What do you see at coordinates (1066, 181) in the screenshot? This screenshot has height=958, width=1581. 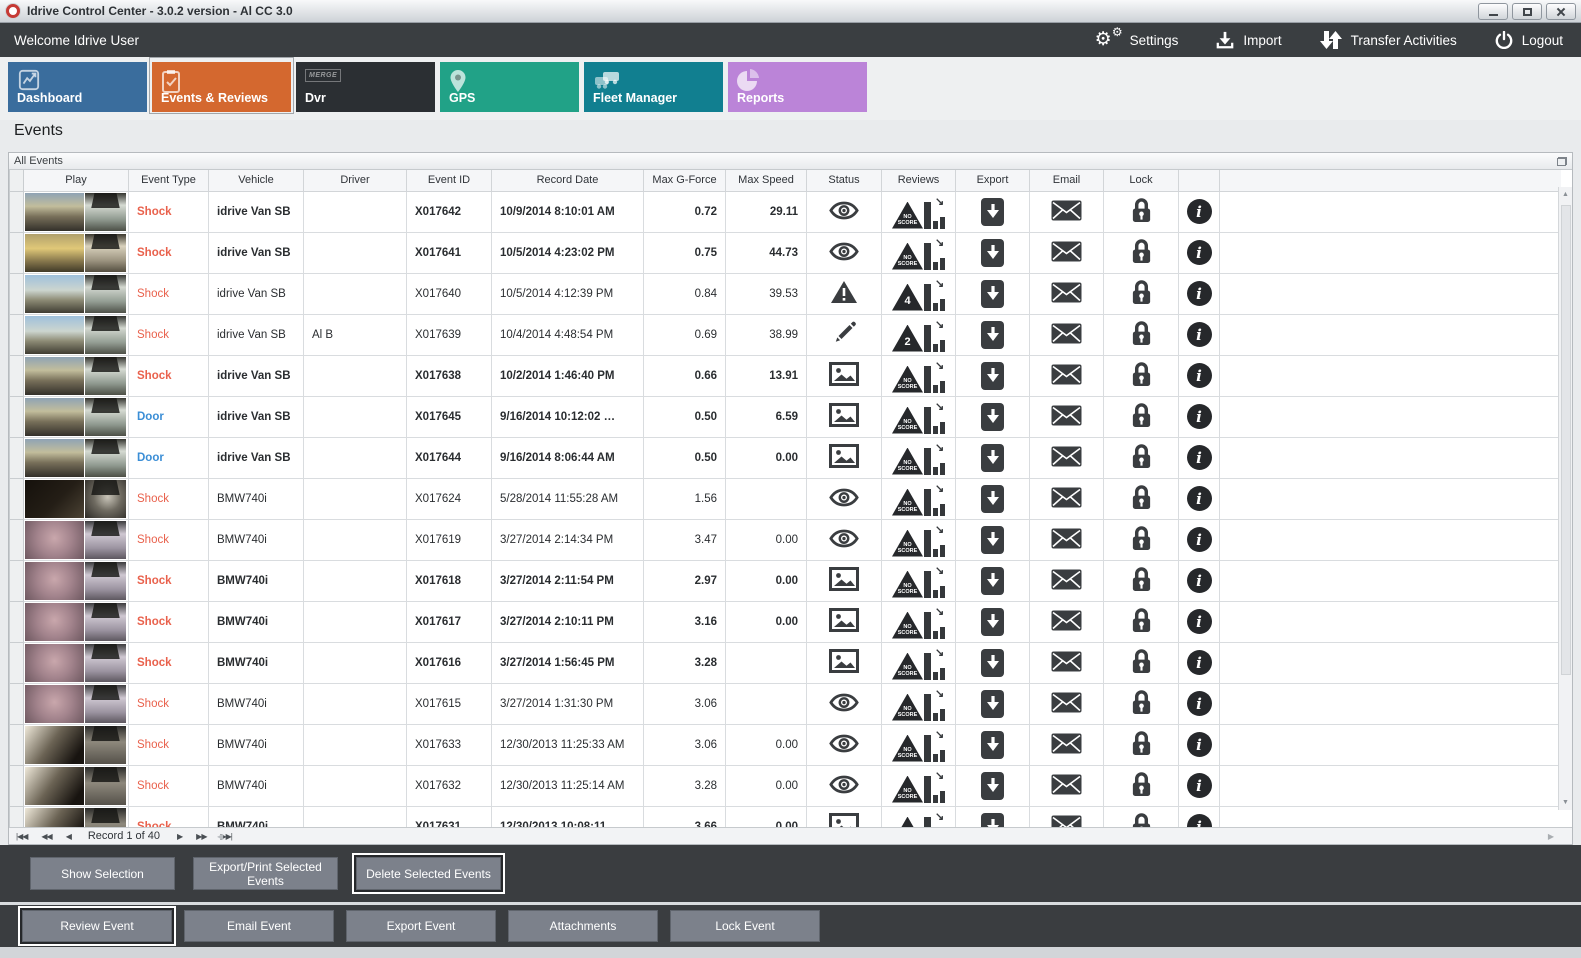 I see `col-email: Email` at bounding box center [1066, 181].